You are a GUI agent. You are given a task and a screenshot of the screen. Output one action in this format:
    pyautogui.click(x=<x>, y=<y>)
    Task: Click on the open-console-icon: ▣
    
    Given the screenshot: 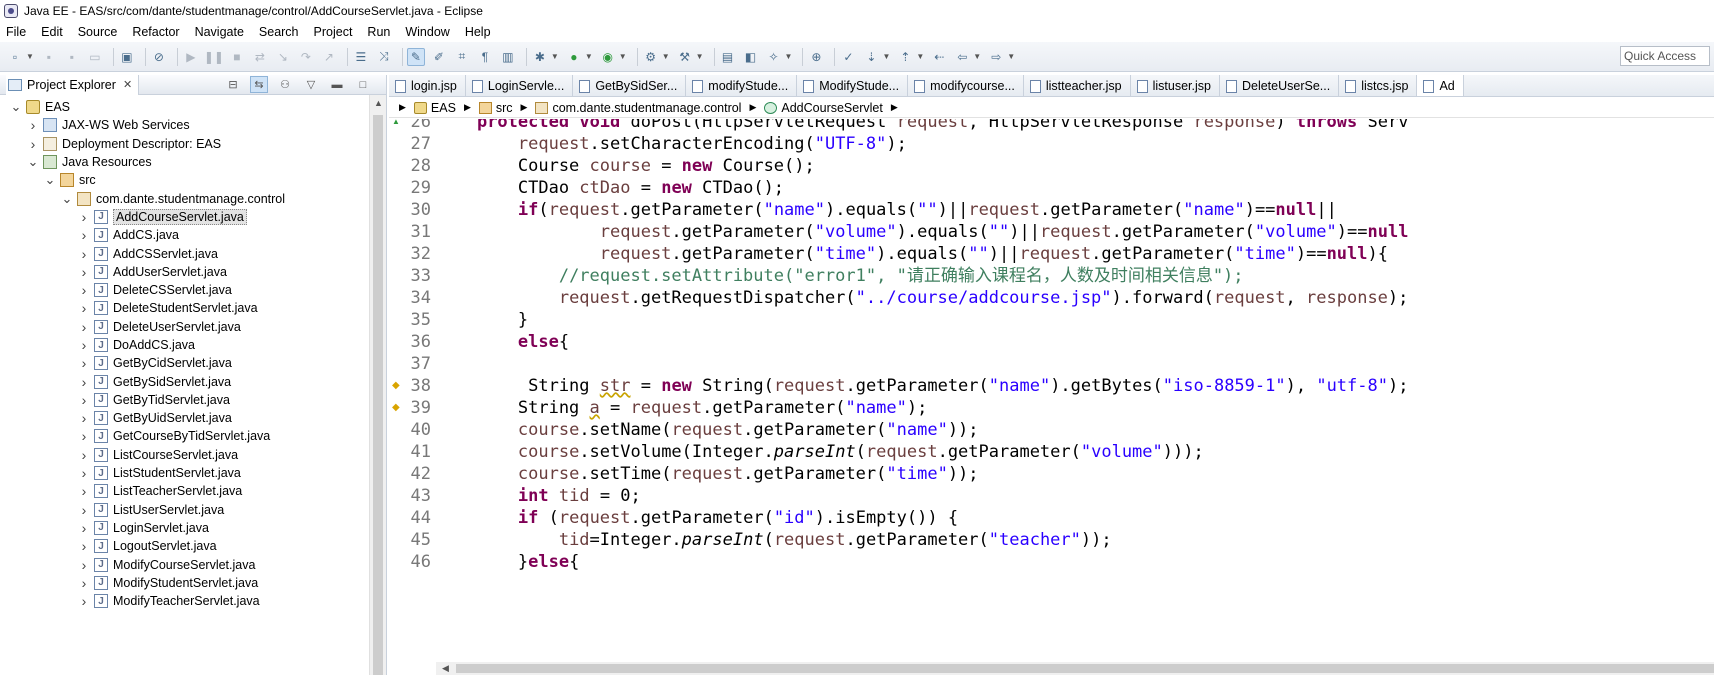 What is the action you would take?
    pyautogui.click(x=127, y=57)
    